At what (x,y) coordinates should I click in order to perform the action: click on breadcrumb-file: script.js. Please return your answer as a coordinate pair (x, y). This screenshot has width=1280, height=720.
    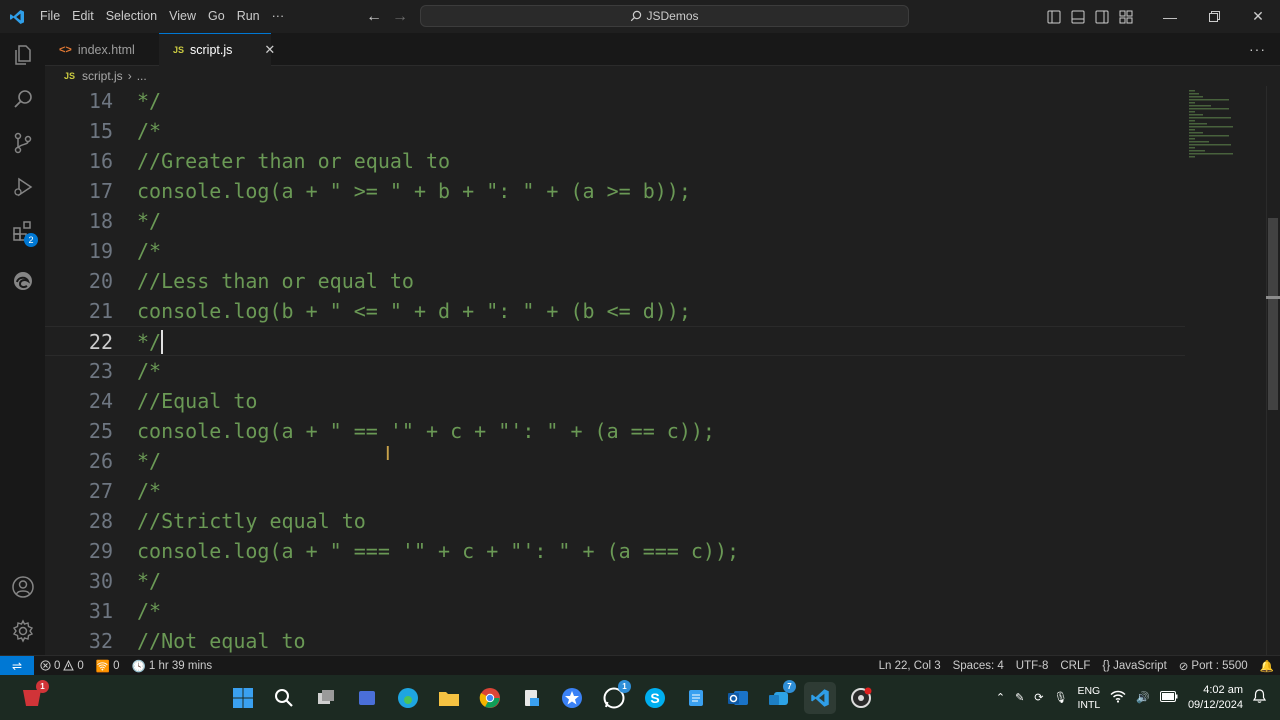
    Looking at the image, I should click on (102, 76).